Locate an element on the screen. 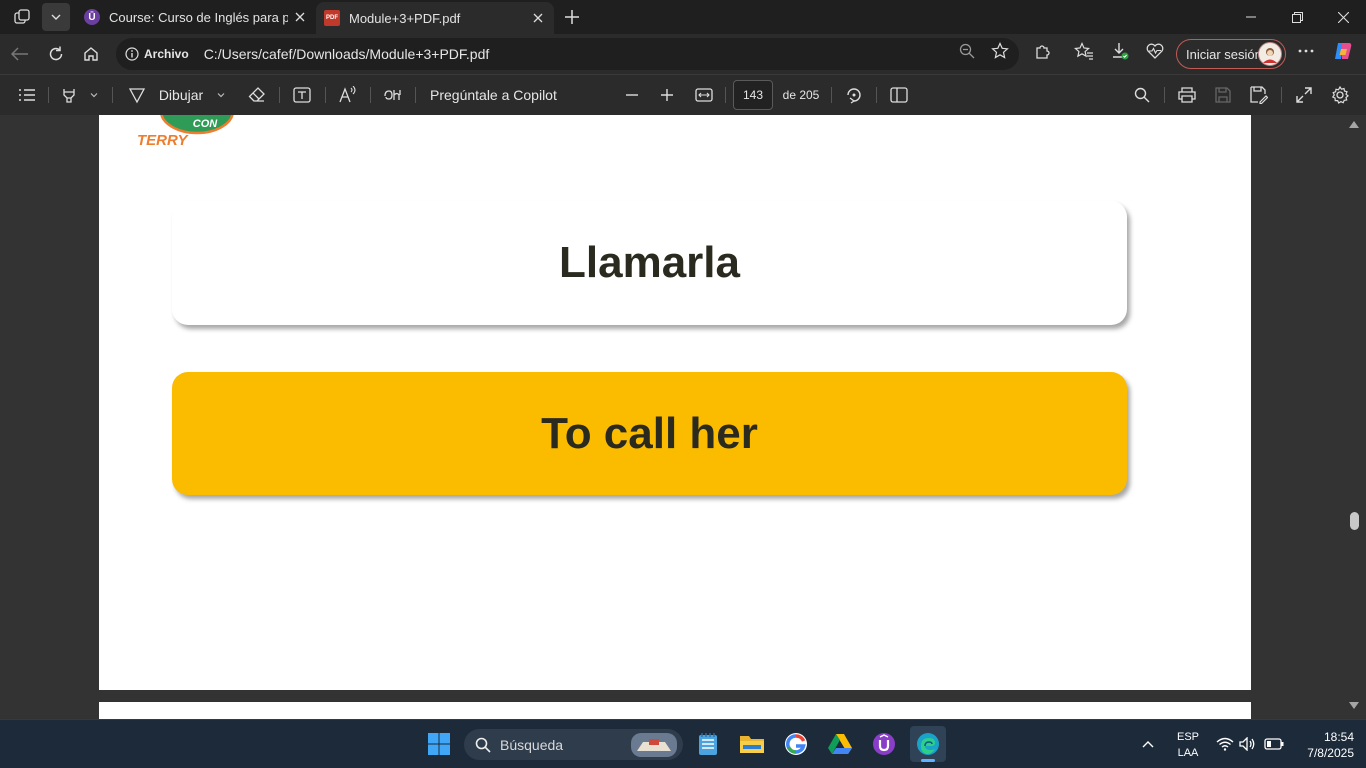 This screenshot has height=768, width=1366. keyboard-layout: LAA is located at coordinates (1188, 753).